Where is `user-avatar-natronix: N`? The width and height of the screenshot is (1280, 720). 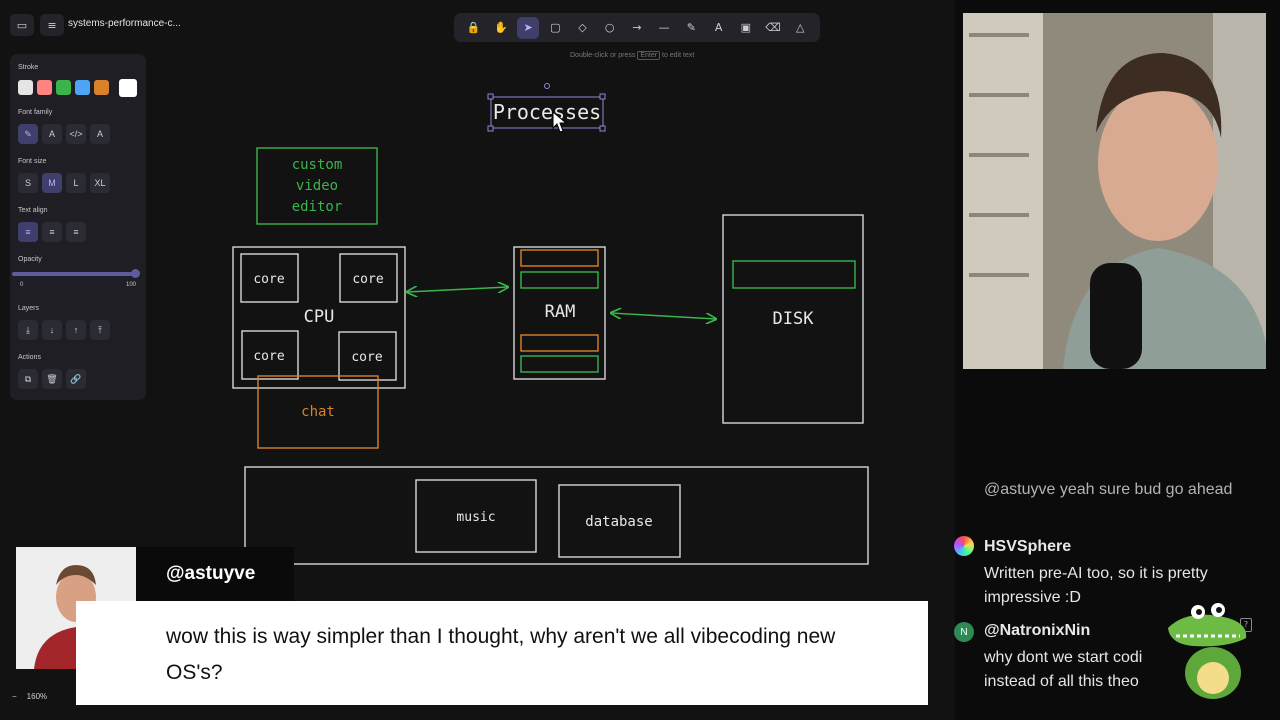
user-avatar-natronix: N is located at coordinates (964, 632).